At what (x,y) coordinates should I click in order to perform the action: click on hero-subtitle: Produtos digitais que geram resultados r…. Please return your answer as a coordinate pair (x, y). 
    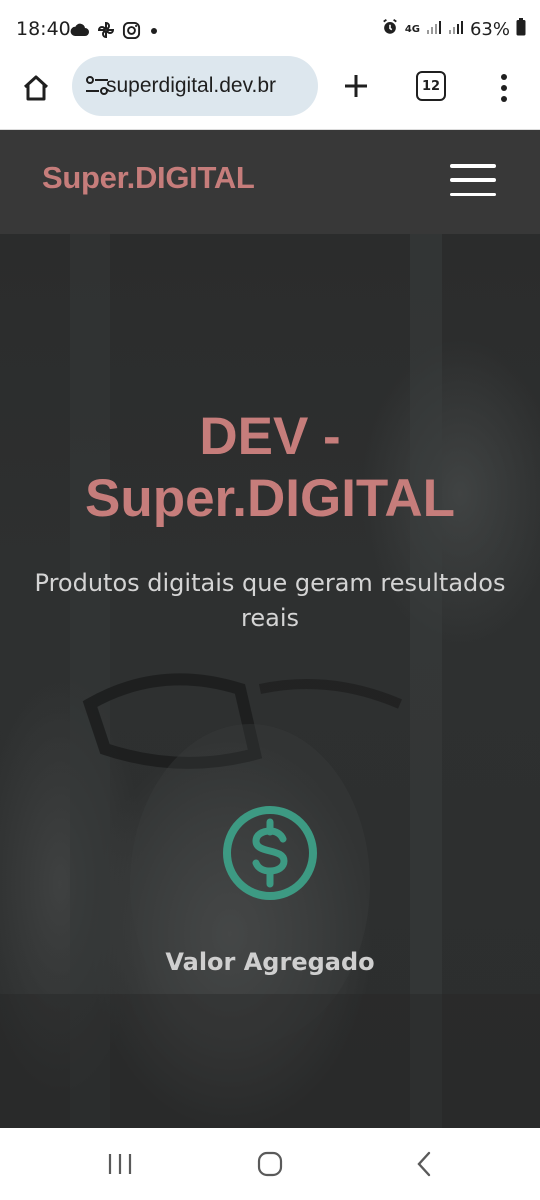
    Looking at the image, I should click on (270, 601).